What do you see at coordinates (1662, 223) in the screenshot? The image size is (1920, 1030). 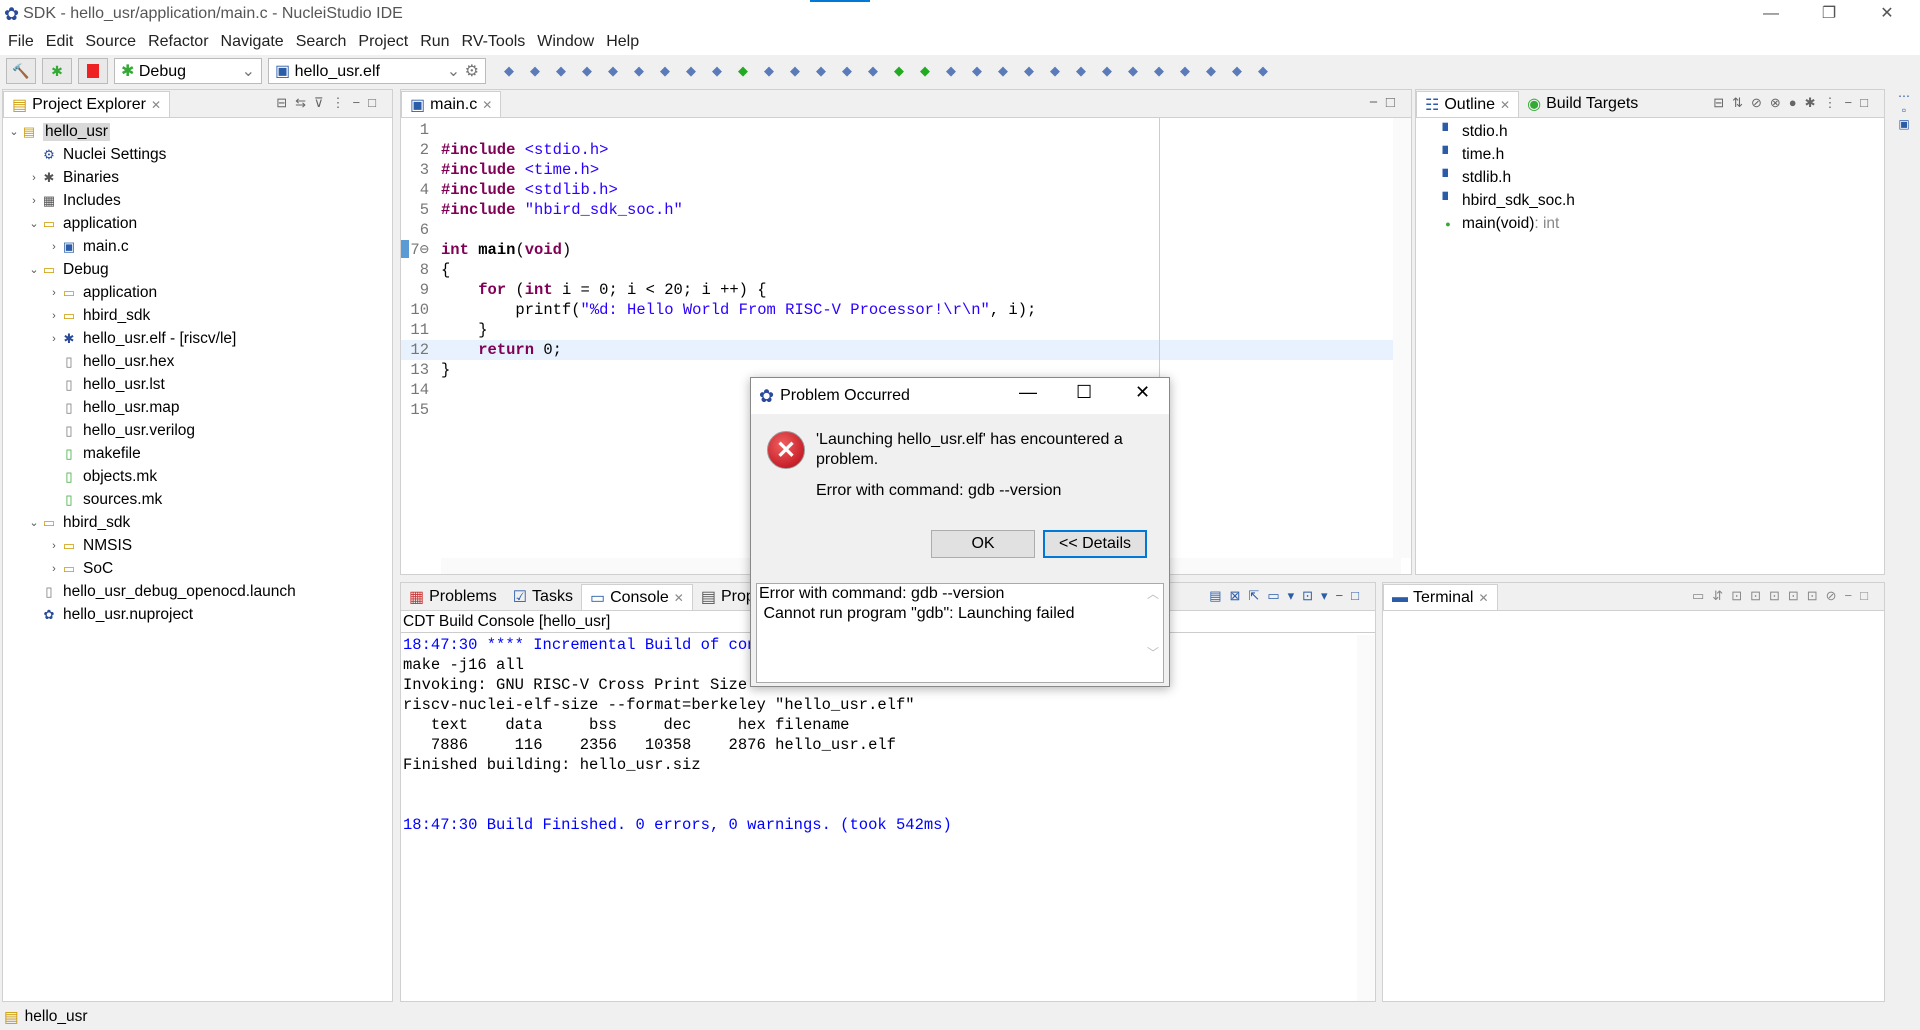 I see `outline-item: ● main(void) : int` at bounding box center [1662, 223].